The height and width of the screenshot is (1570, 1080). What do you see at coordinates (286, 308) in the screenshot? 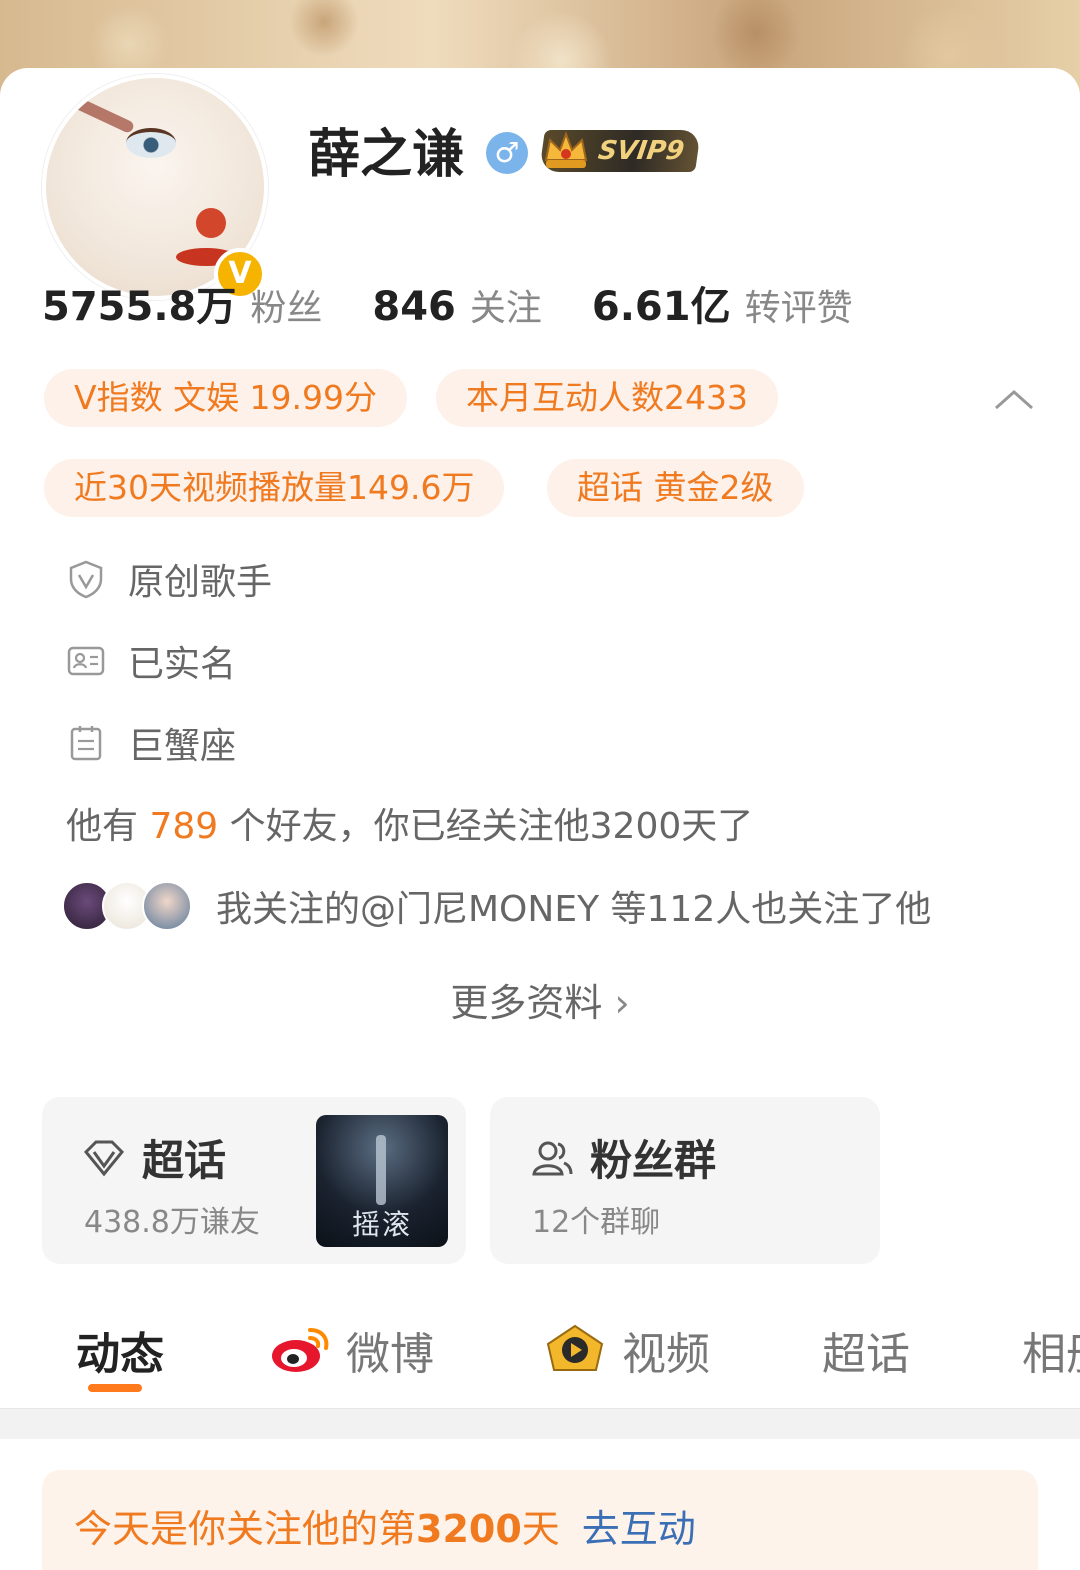
I see `stat-label: 粉丝` at bounding box center [286, 308].